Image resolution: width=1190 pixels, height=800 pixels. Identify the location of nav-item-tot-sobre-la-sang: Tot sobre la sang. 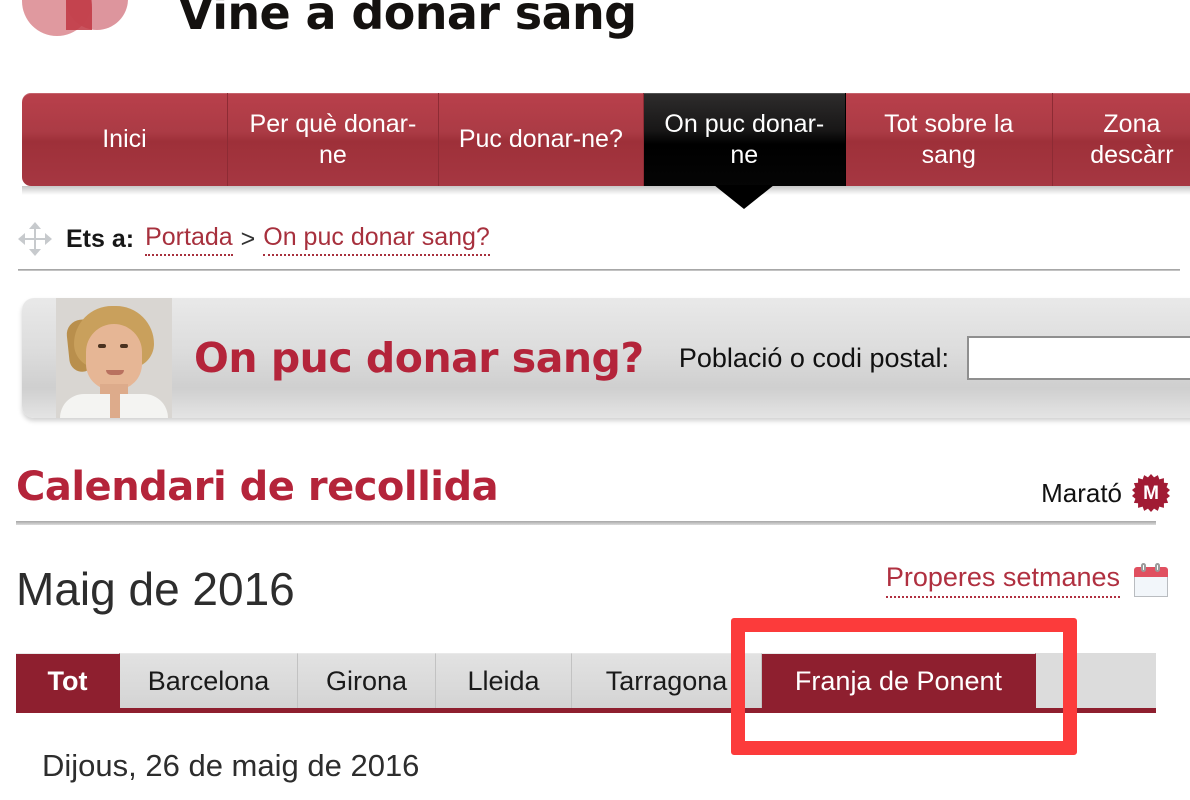
(949, 139).